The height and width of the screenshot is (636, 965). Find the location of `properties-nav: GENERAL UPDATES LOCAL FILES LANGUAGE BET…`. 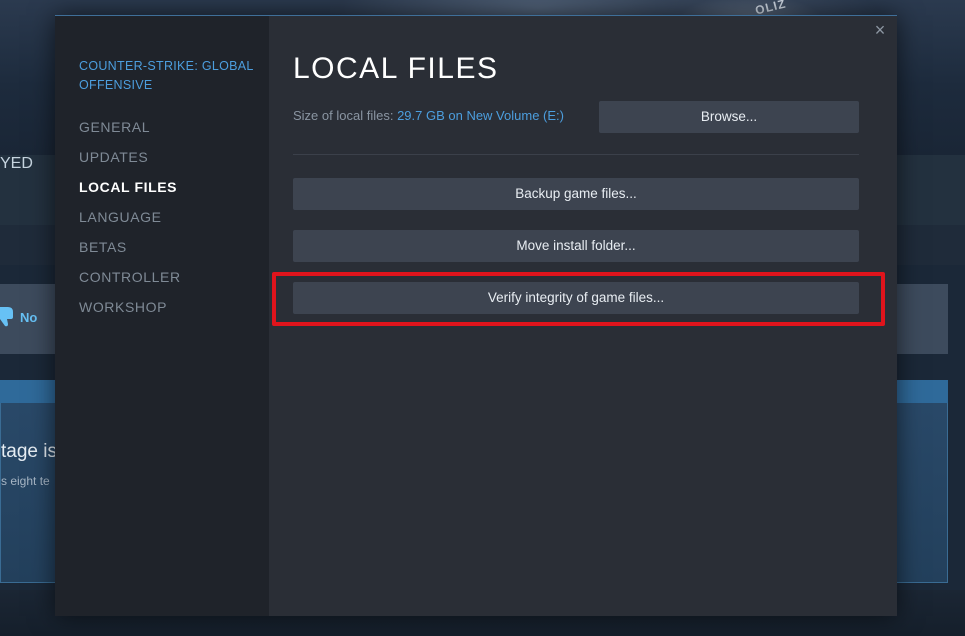

properties-nav: GENERAL UPDATES LOCAL FILES LANGUAGE BET… is located at coordinates (171, 217).